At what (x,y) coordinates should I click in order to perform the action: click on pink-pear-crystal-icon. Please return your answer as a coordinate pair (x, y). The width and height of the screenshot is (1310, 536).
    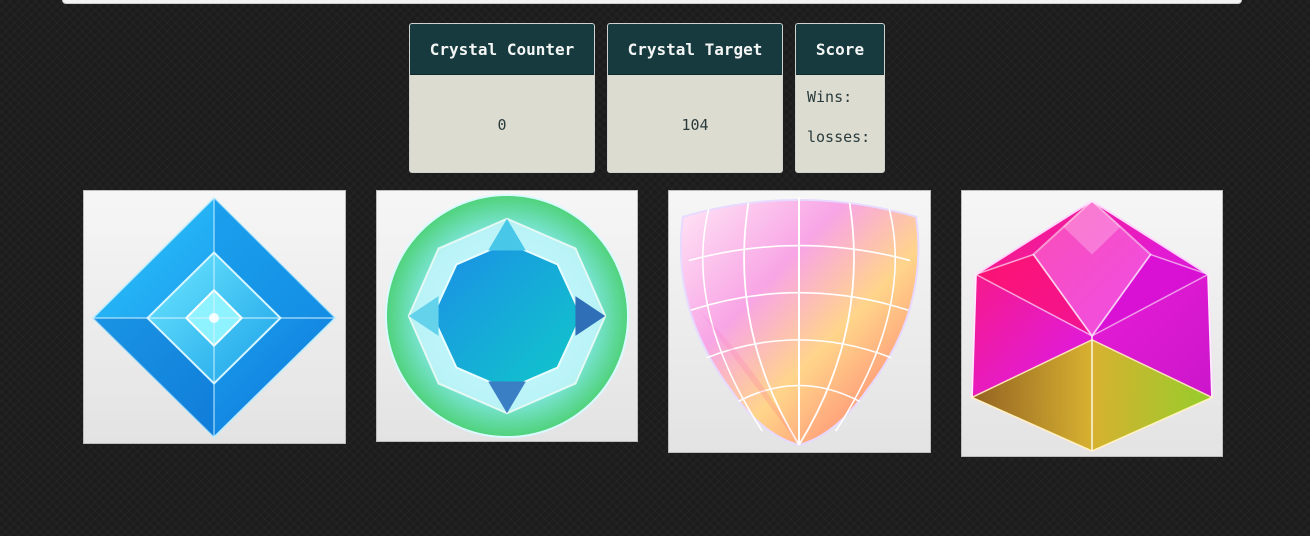
    Looking at the image, I should click on (799, 321).